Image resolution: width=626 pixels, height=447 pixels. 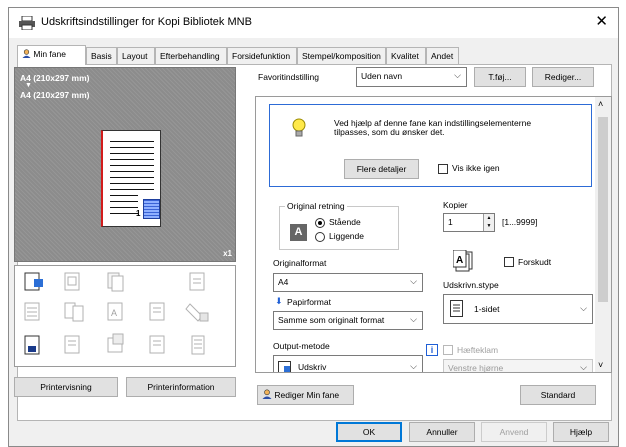 What do you see at coordinates (26, 53) in the screenshot?
I see `user-icon` at bounding box center [26, 53].